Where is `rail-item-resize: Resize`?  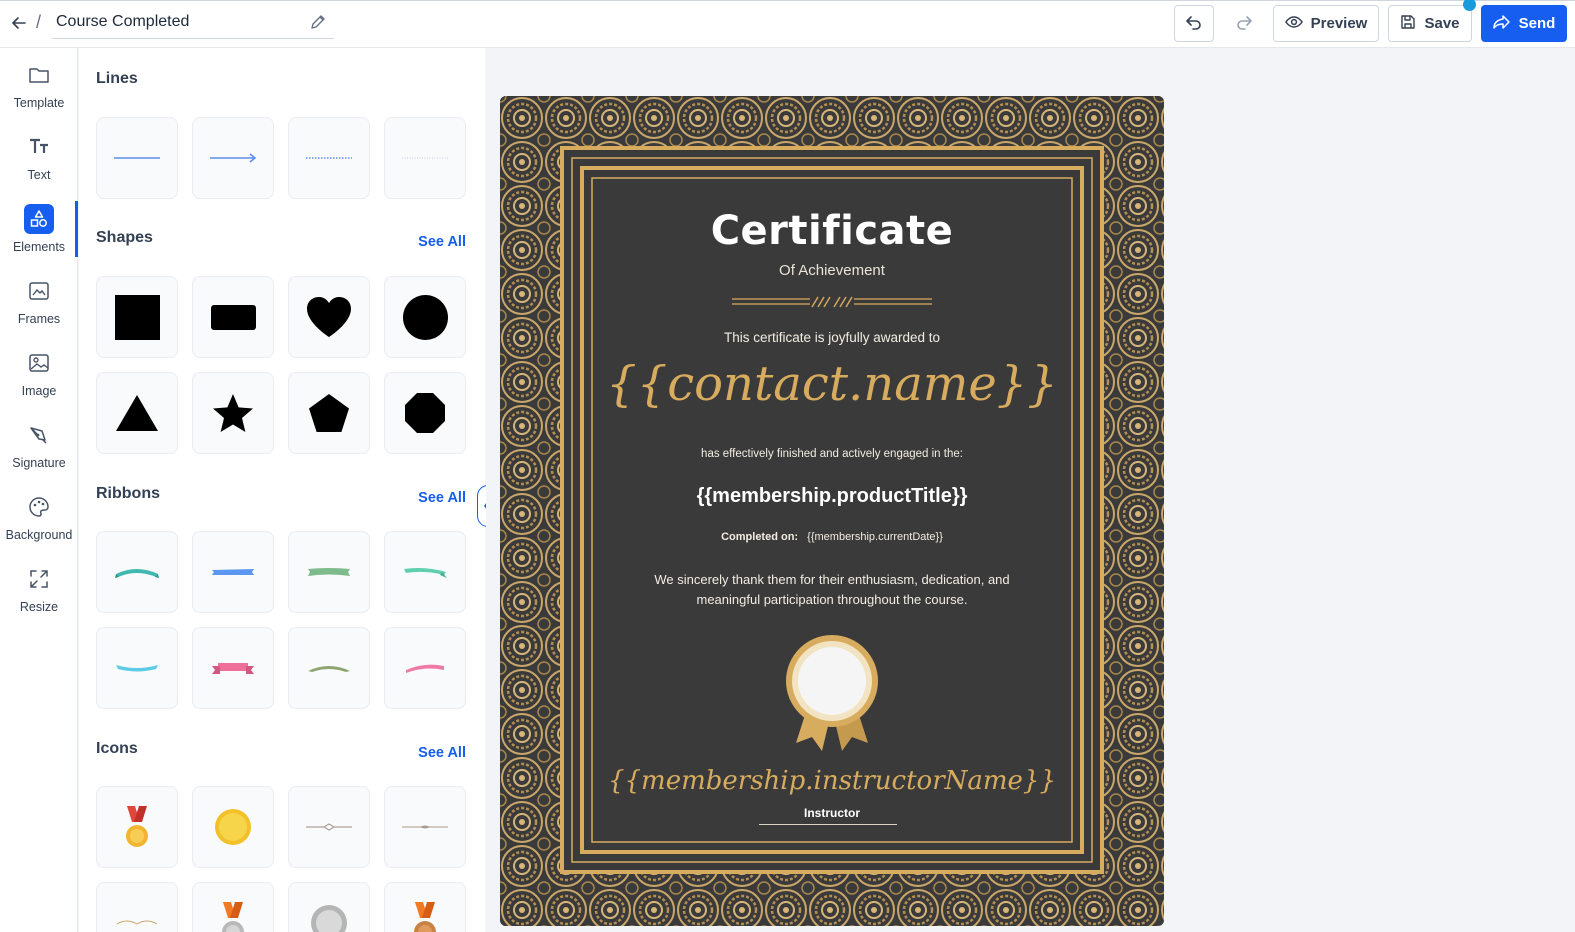
rail-item-resize: Resize is located at coordinates (39, 597).